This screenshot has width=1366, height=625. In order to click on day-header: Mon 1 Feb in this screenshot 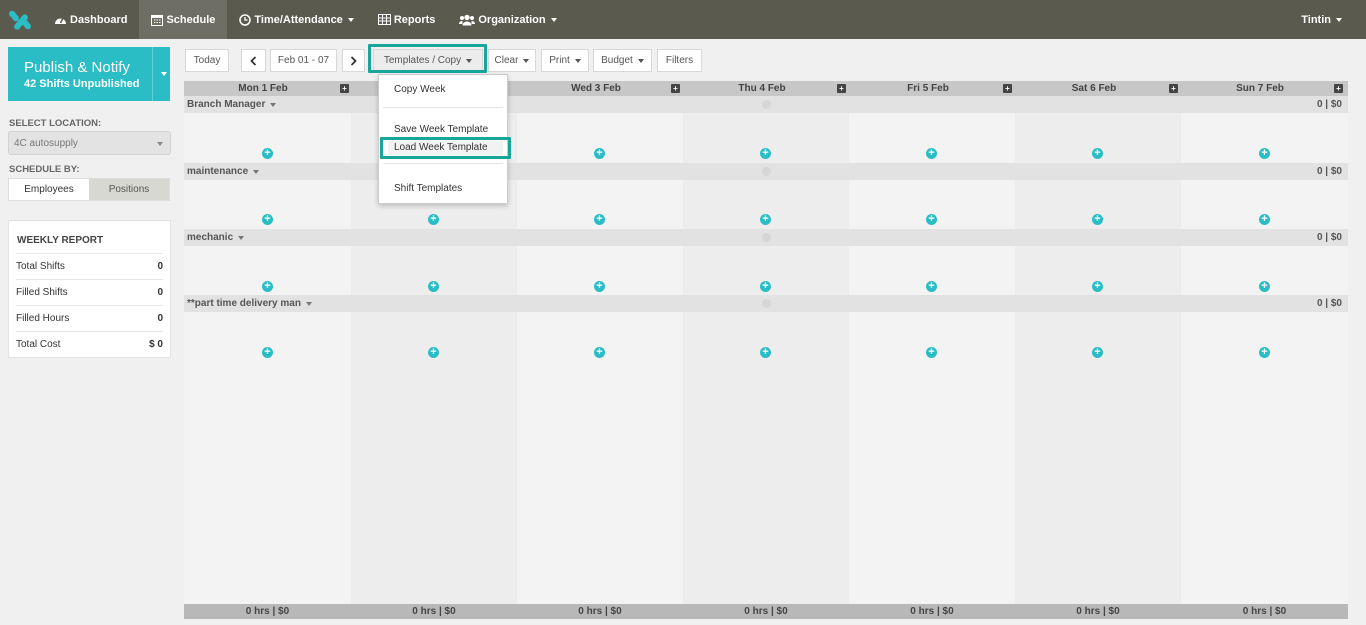, I will do `click(263, 88)`.